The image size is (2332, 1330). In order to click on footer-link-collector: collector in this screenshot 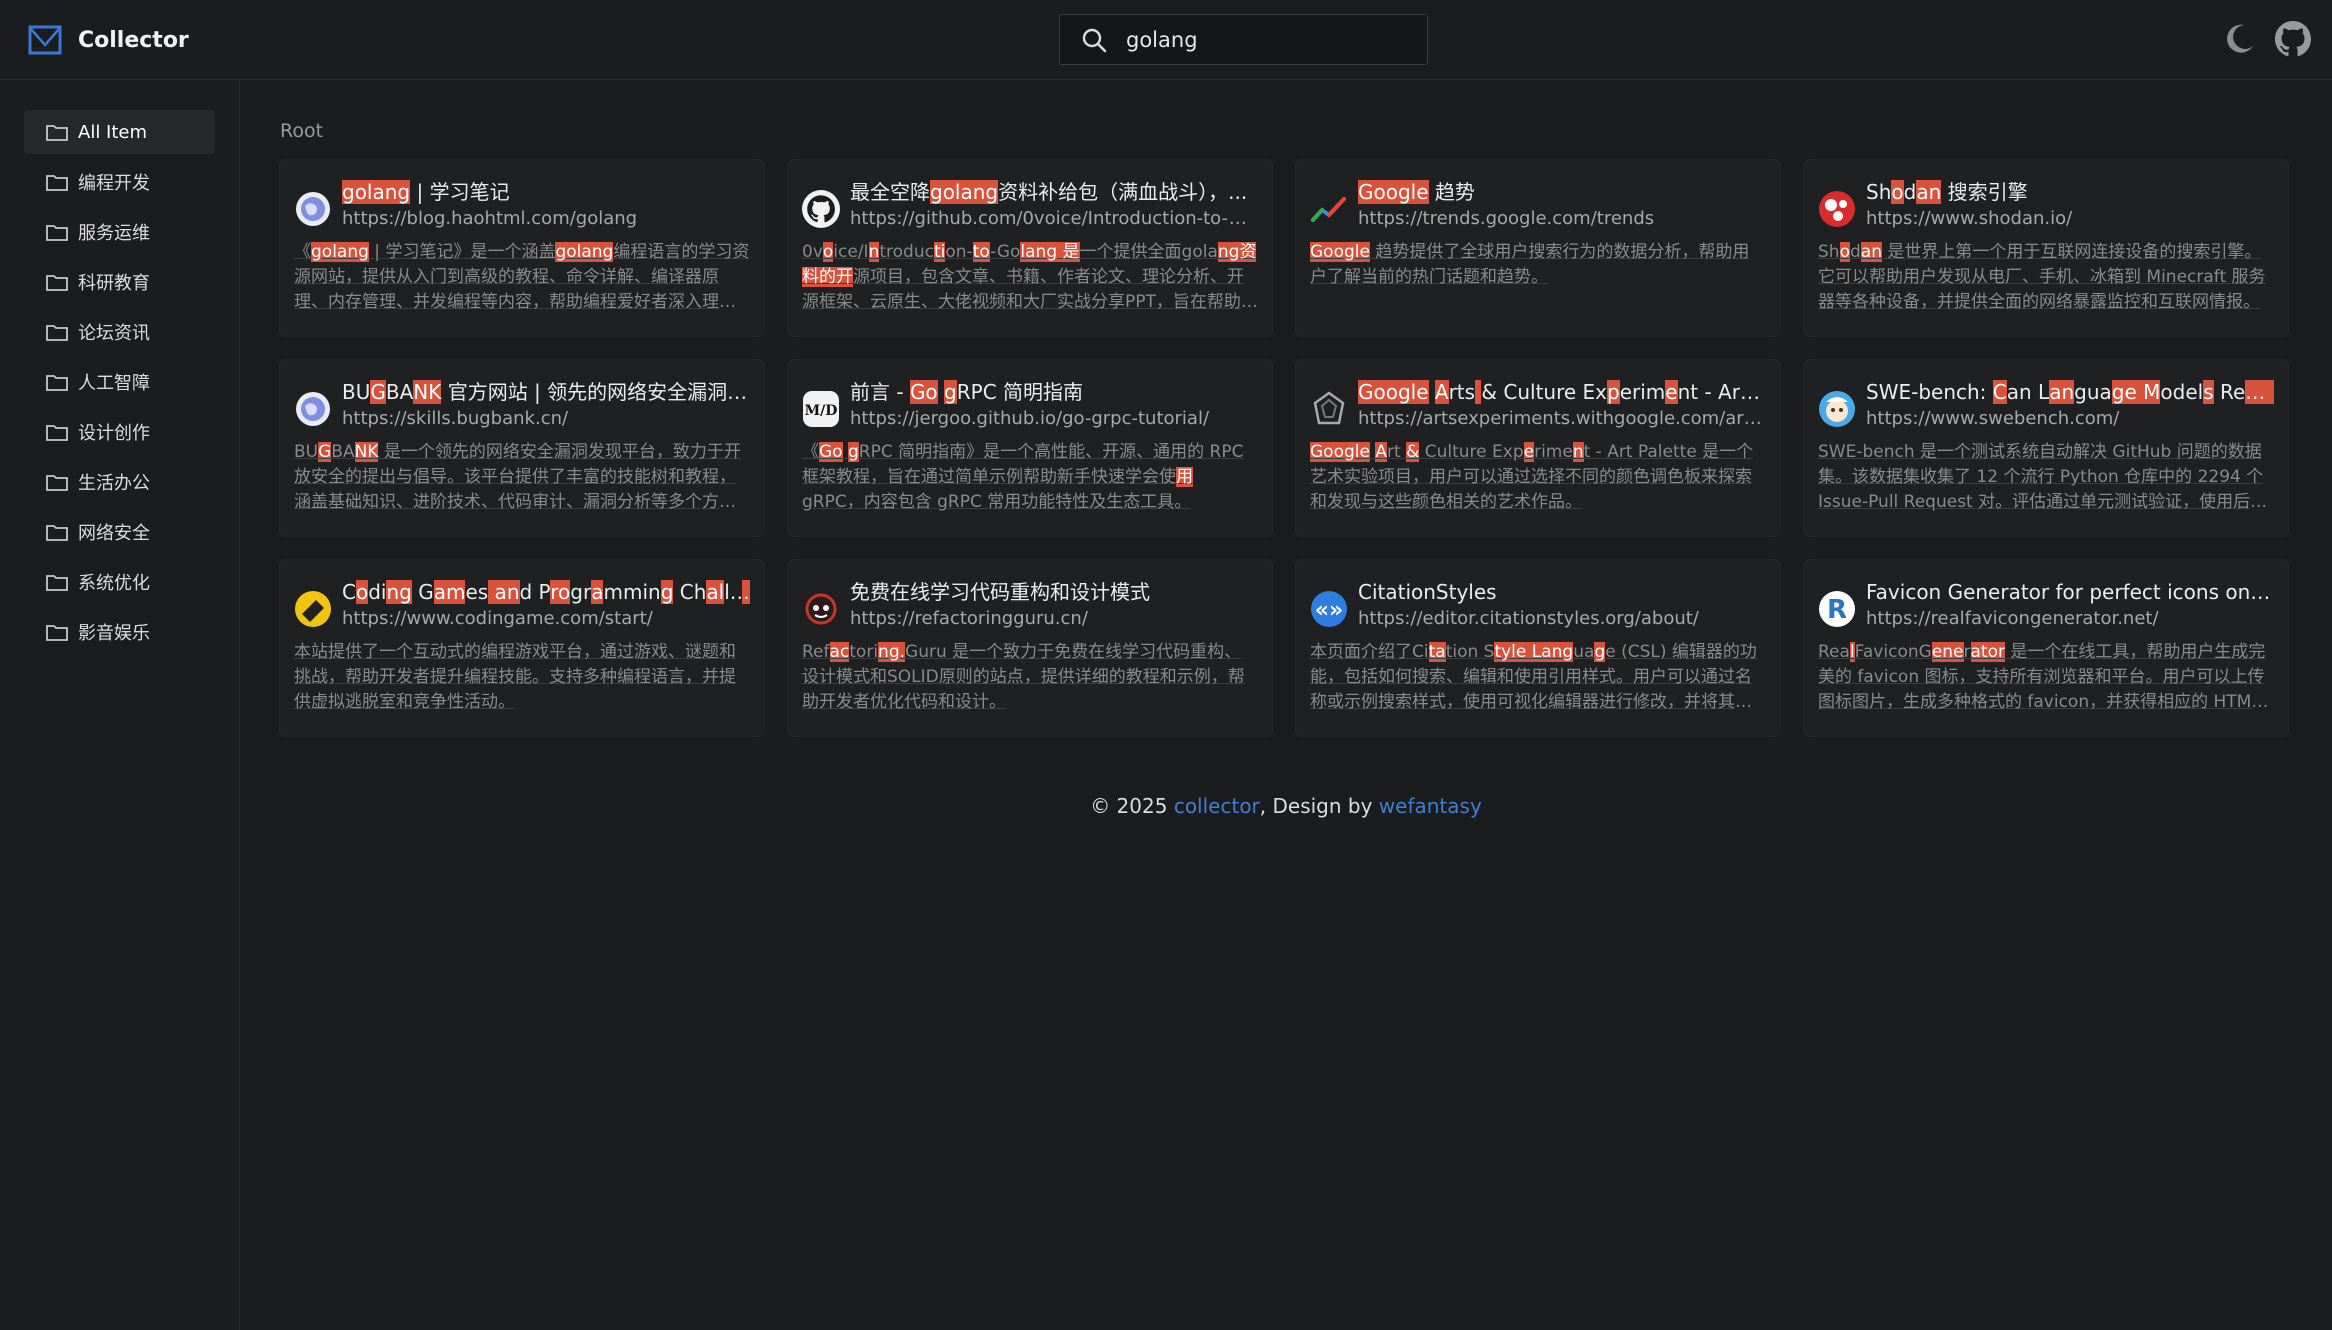, I will do `click(1217, 806)`.